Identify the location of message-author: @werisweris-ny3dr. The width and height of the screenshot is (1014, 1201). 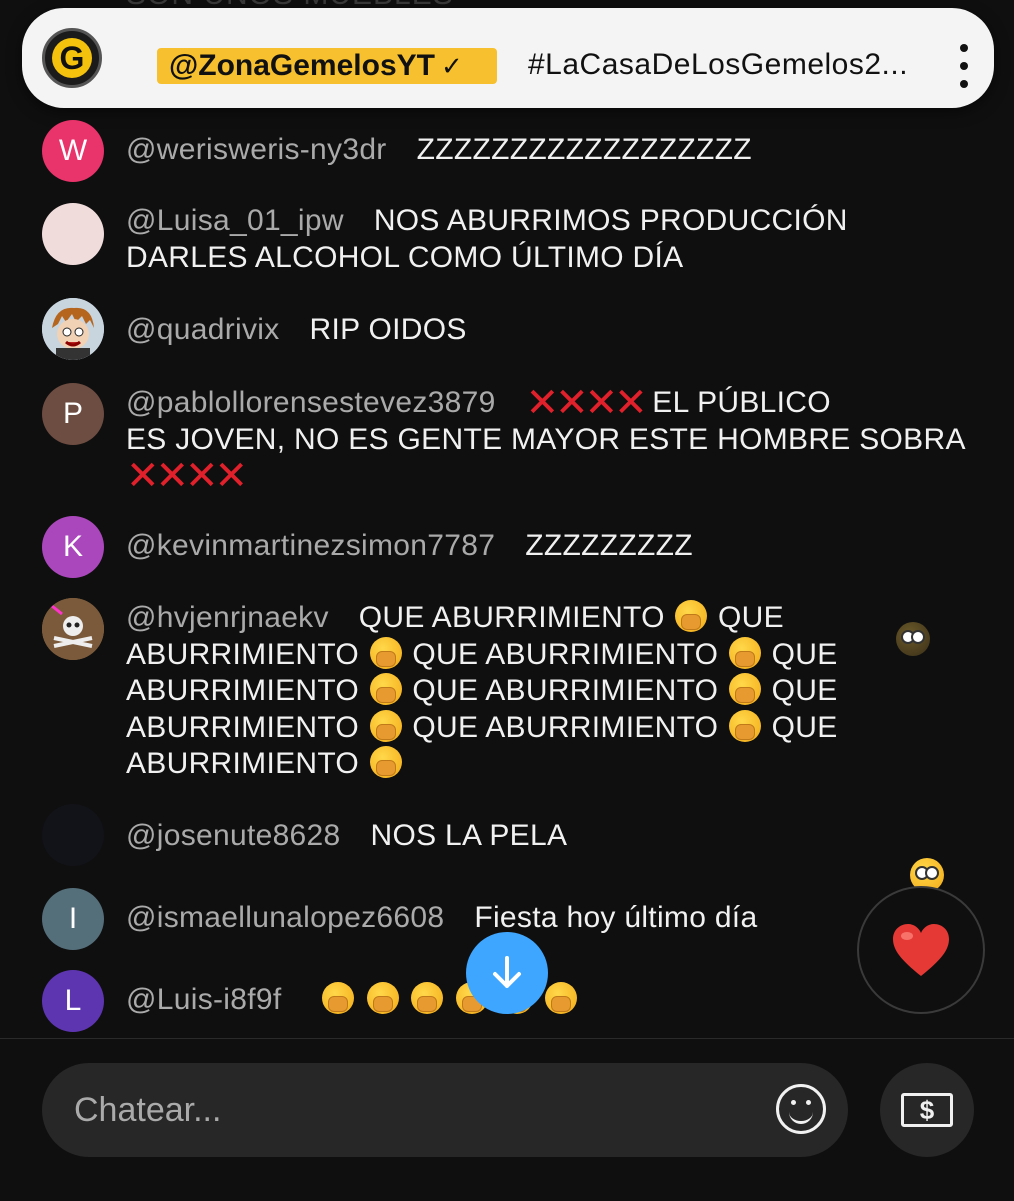
(256, 149).